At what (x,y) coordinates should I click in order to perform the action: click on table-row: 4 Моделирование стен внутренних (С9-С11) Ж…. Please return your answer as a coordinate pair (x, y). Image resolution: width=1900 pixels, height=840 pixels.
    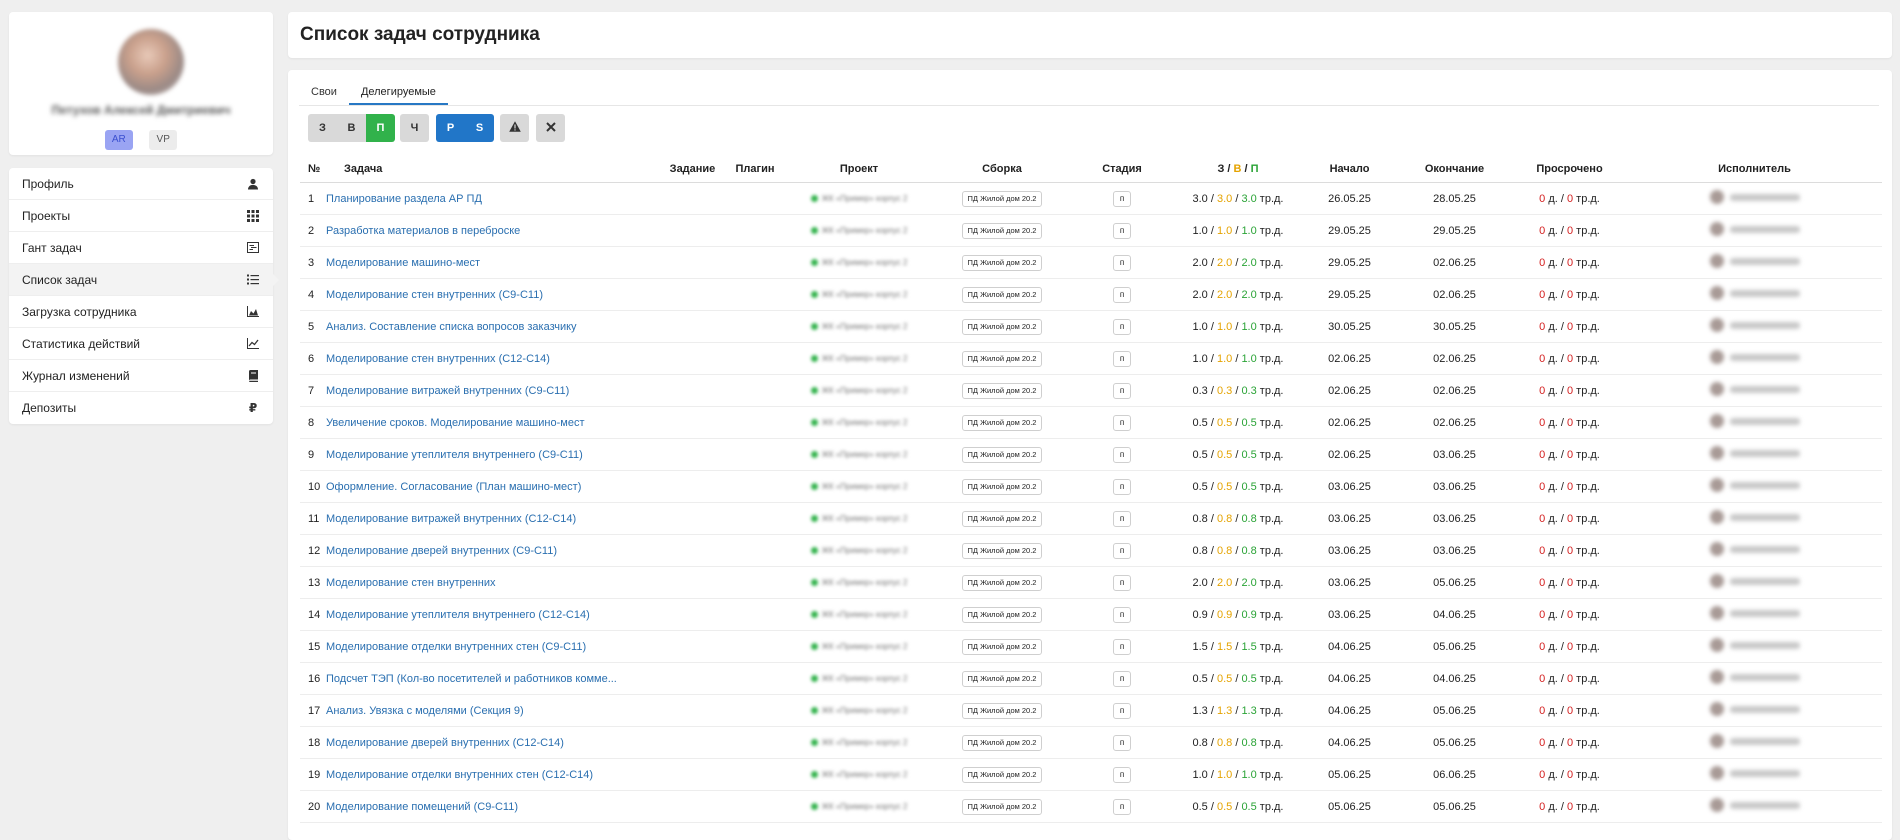
    Looking at the image, I should click on (1091, 294).